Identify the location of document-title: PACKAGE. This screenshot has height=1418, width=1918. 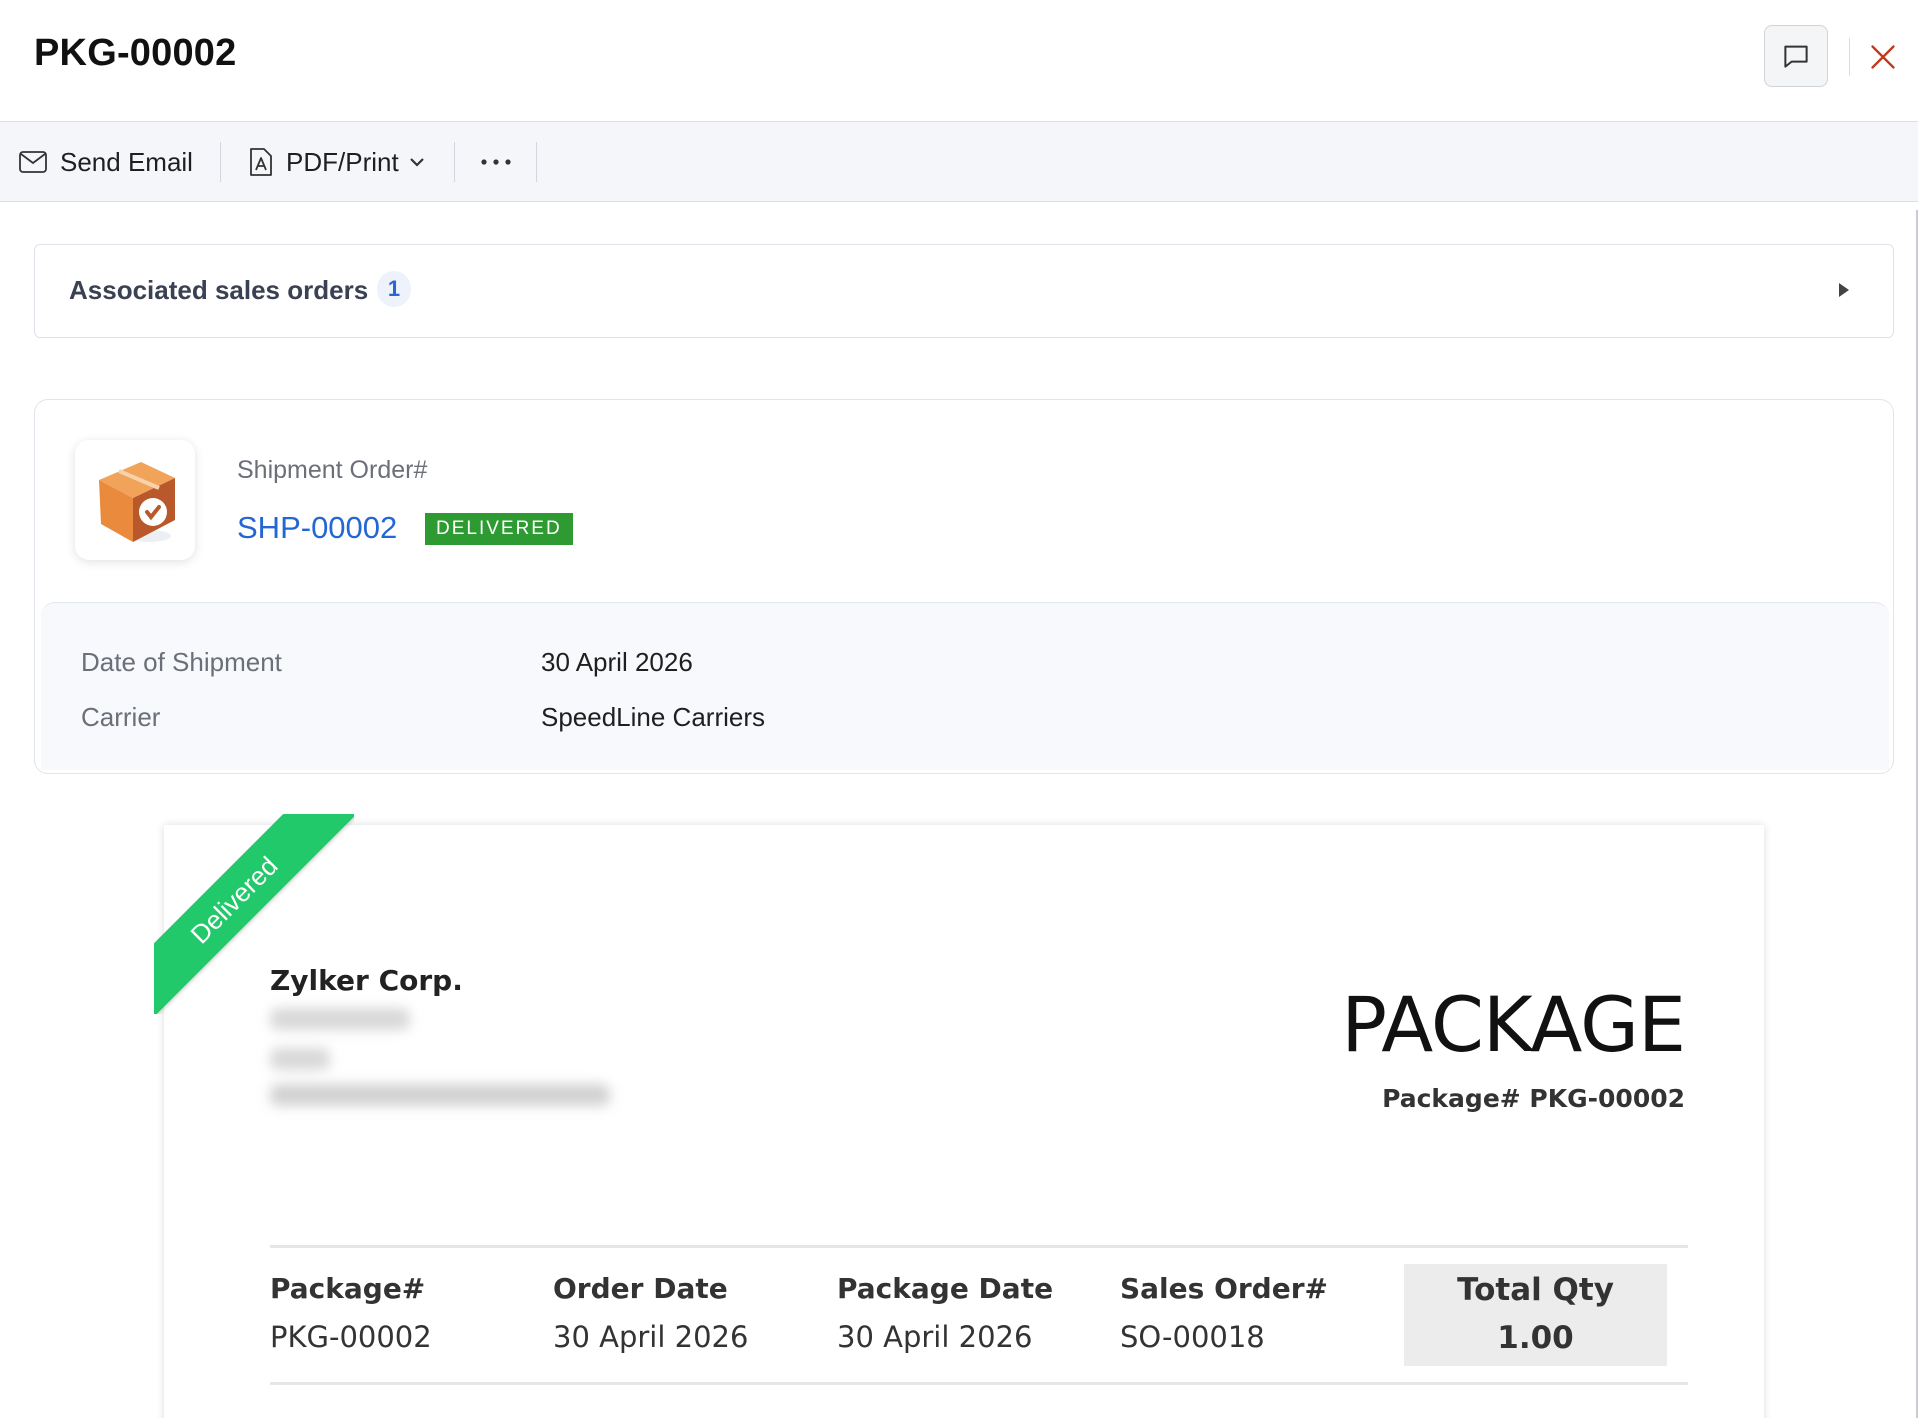
(1513, 1024).